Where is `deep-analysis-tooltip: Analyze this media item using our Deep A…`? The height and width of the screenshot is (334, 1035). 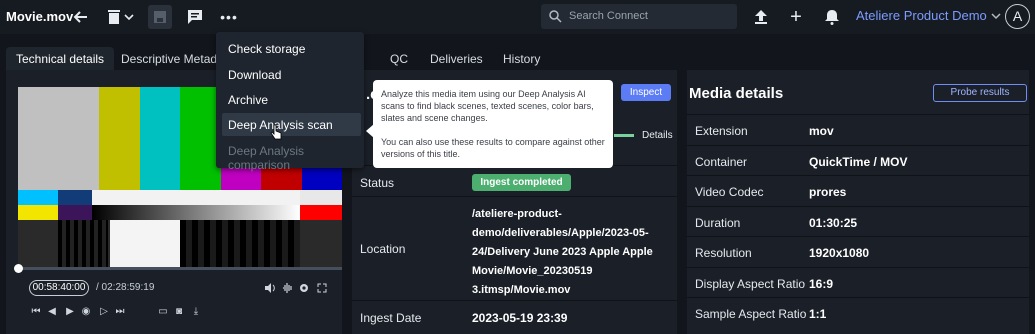
deep-analysis-tooltip: Analyze this media item using our Deep A… is located at coordinates (493, 124).